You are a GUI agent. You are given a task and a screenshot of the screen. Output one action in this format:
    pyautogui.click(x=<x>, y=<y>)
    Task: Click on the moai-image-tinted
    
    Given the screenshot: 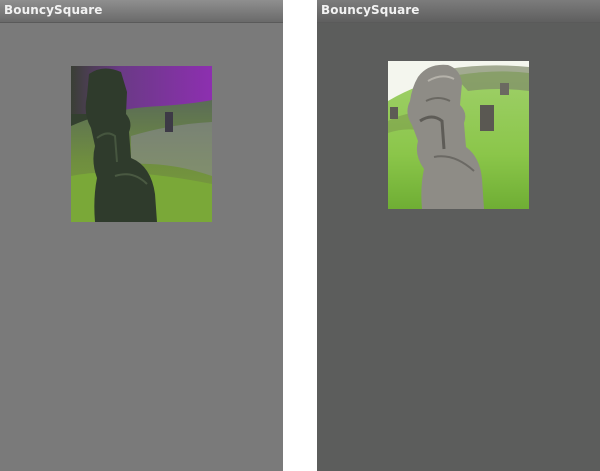 What is the action you would take?
    pyautogui.click(x=141, y=144)
    